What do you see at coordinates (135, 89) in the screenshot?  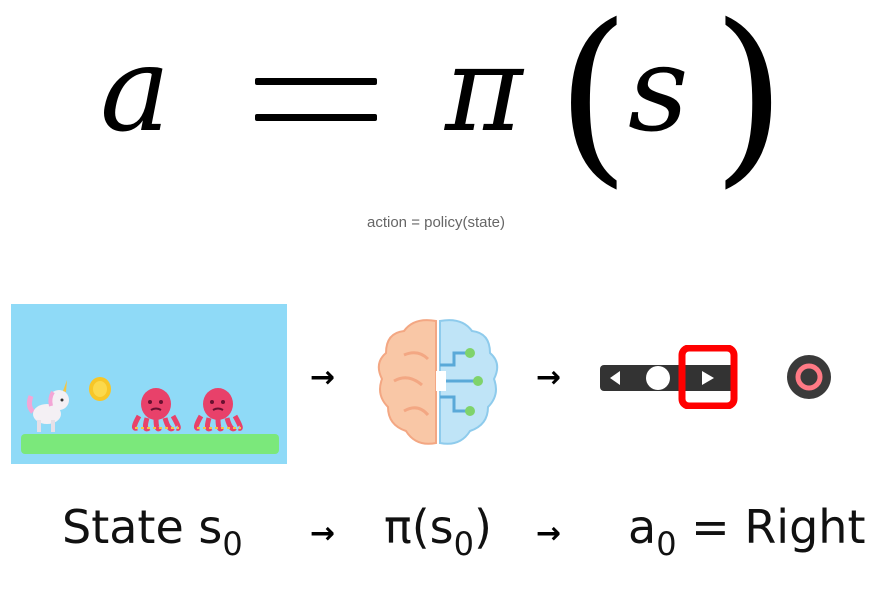 I see `formula-action-symbol: a` at bounding box center [135, 89].